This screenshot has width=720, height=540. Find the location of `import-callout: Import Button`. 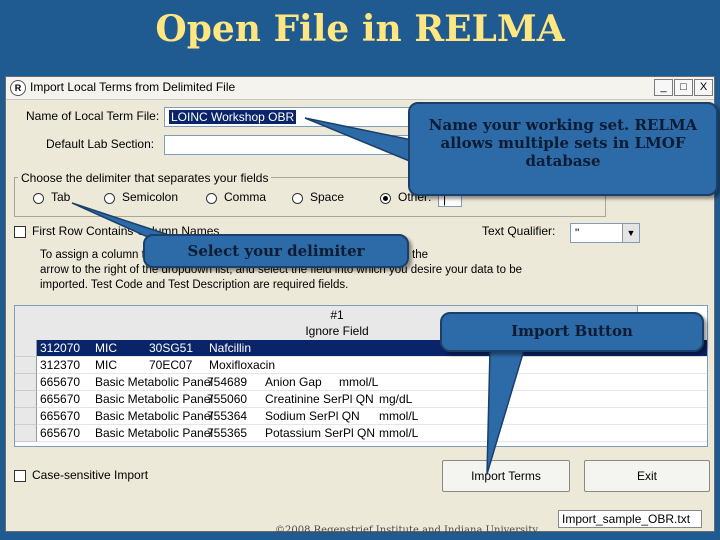

import-callout: Import Button is located at coordinates (572, 332).